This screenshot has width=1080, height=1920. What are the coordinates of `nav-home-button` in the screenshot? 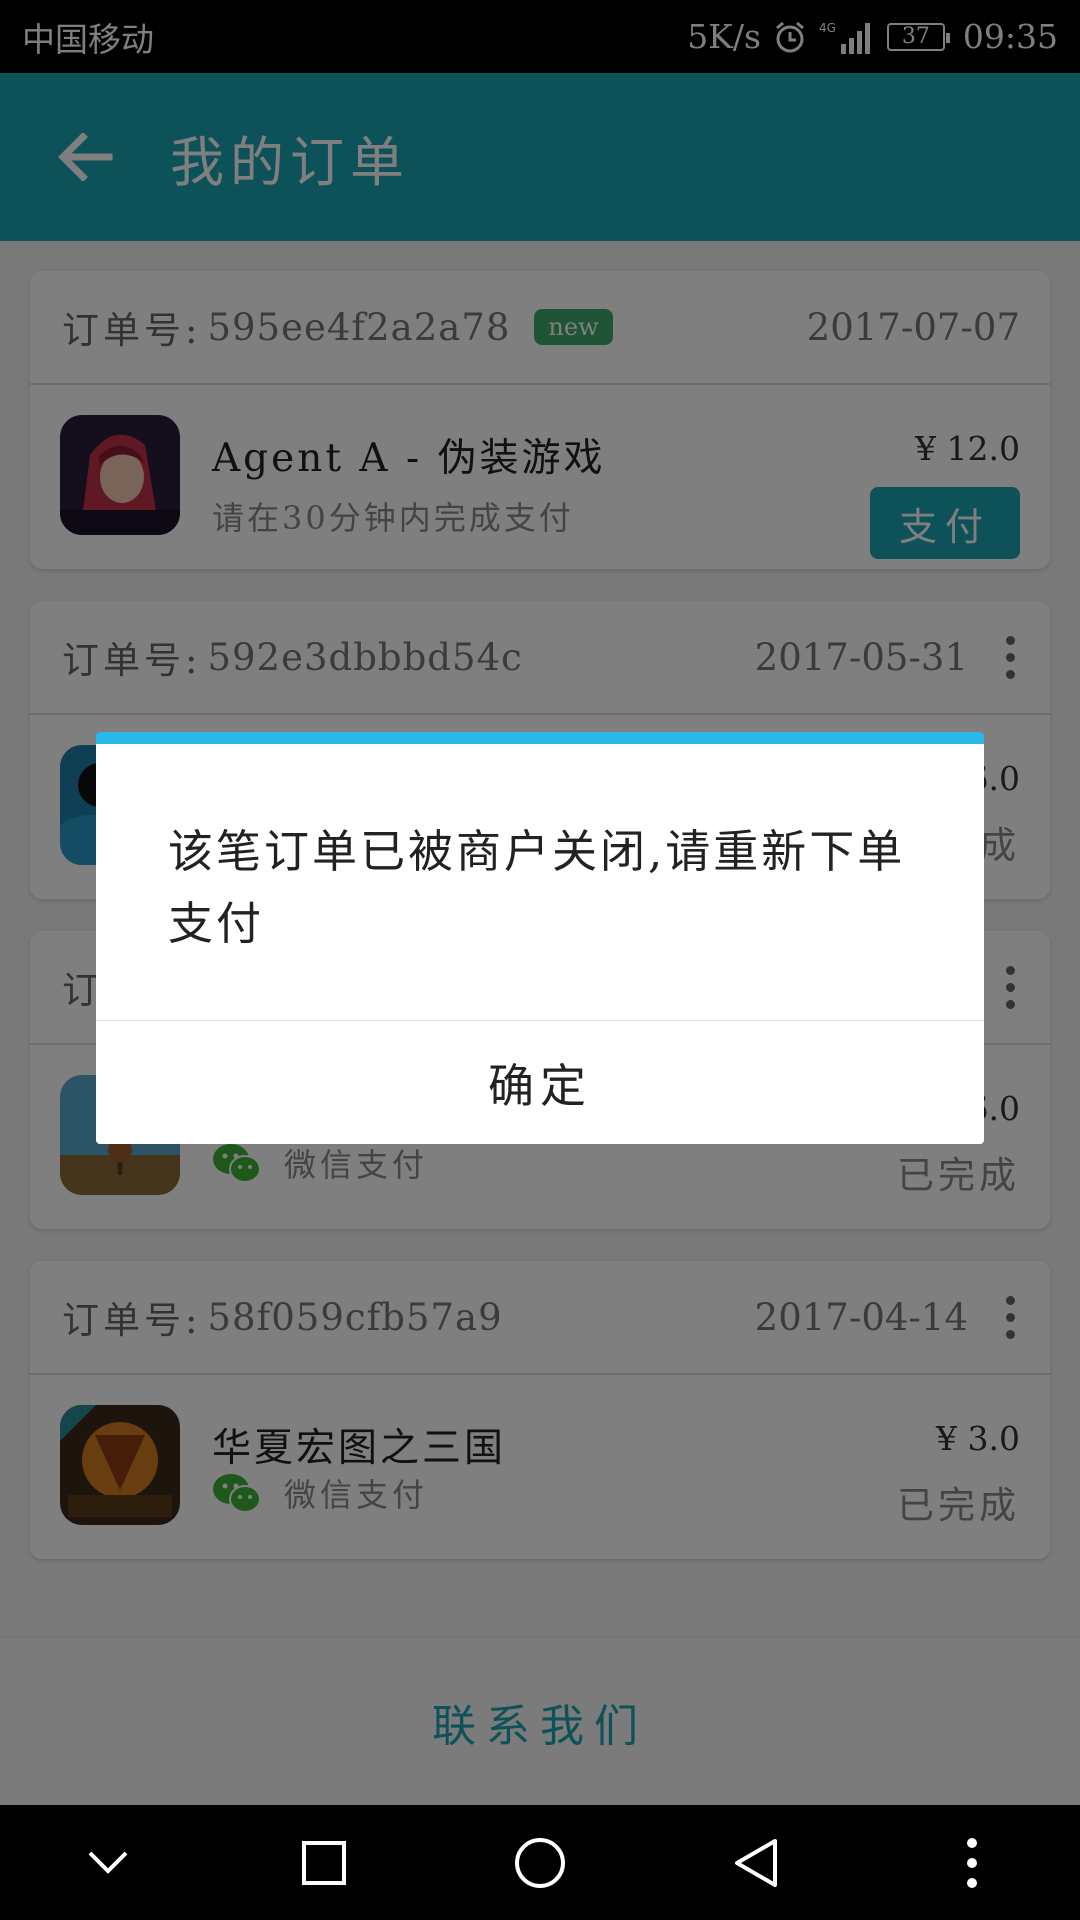 It's located at (540, 1862).